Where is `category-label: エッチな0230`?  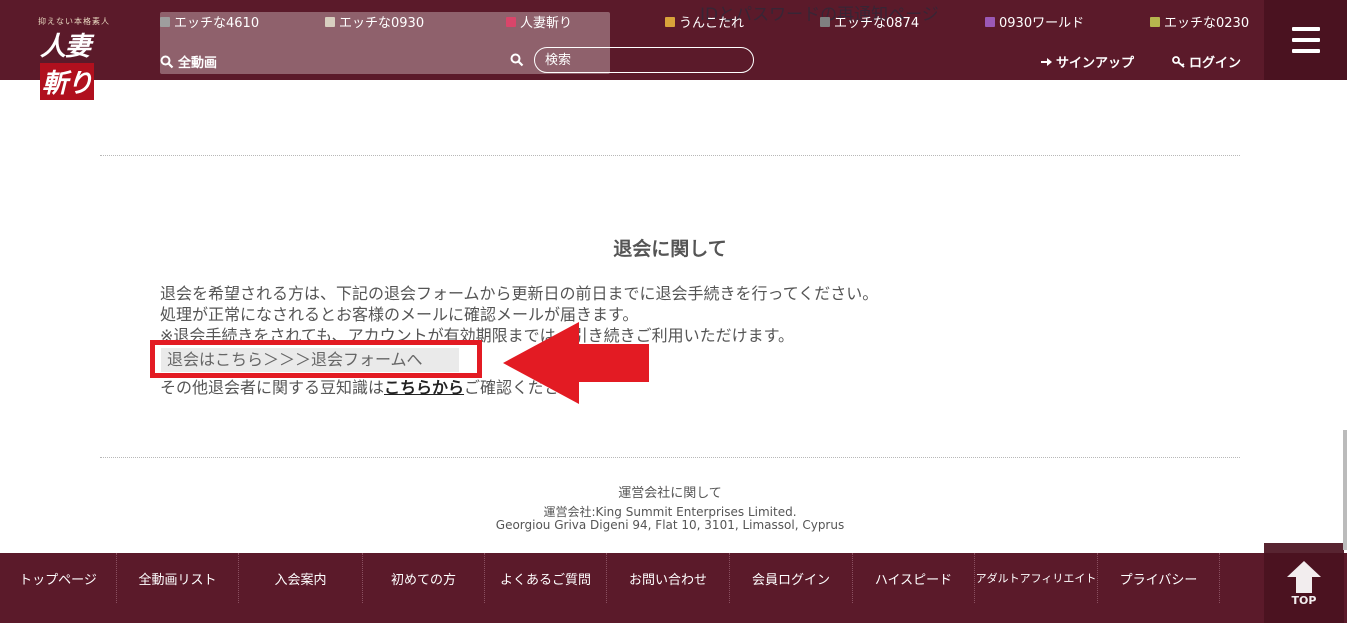
category-label: エッチな0230 is located at coordinates (1207, 23).